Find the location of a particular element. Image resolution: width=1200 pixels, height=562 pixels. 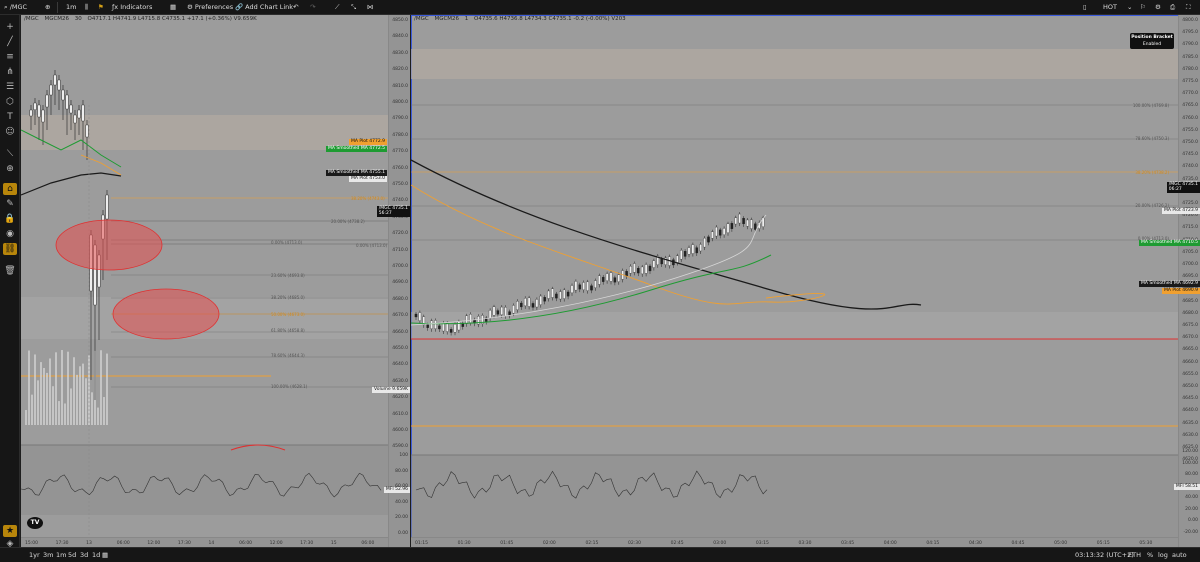

last-price-tag: /MGC 4735.1 06:27 is located at coordinates (1183, 187).